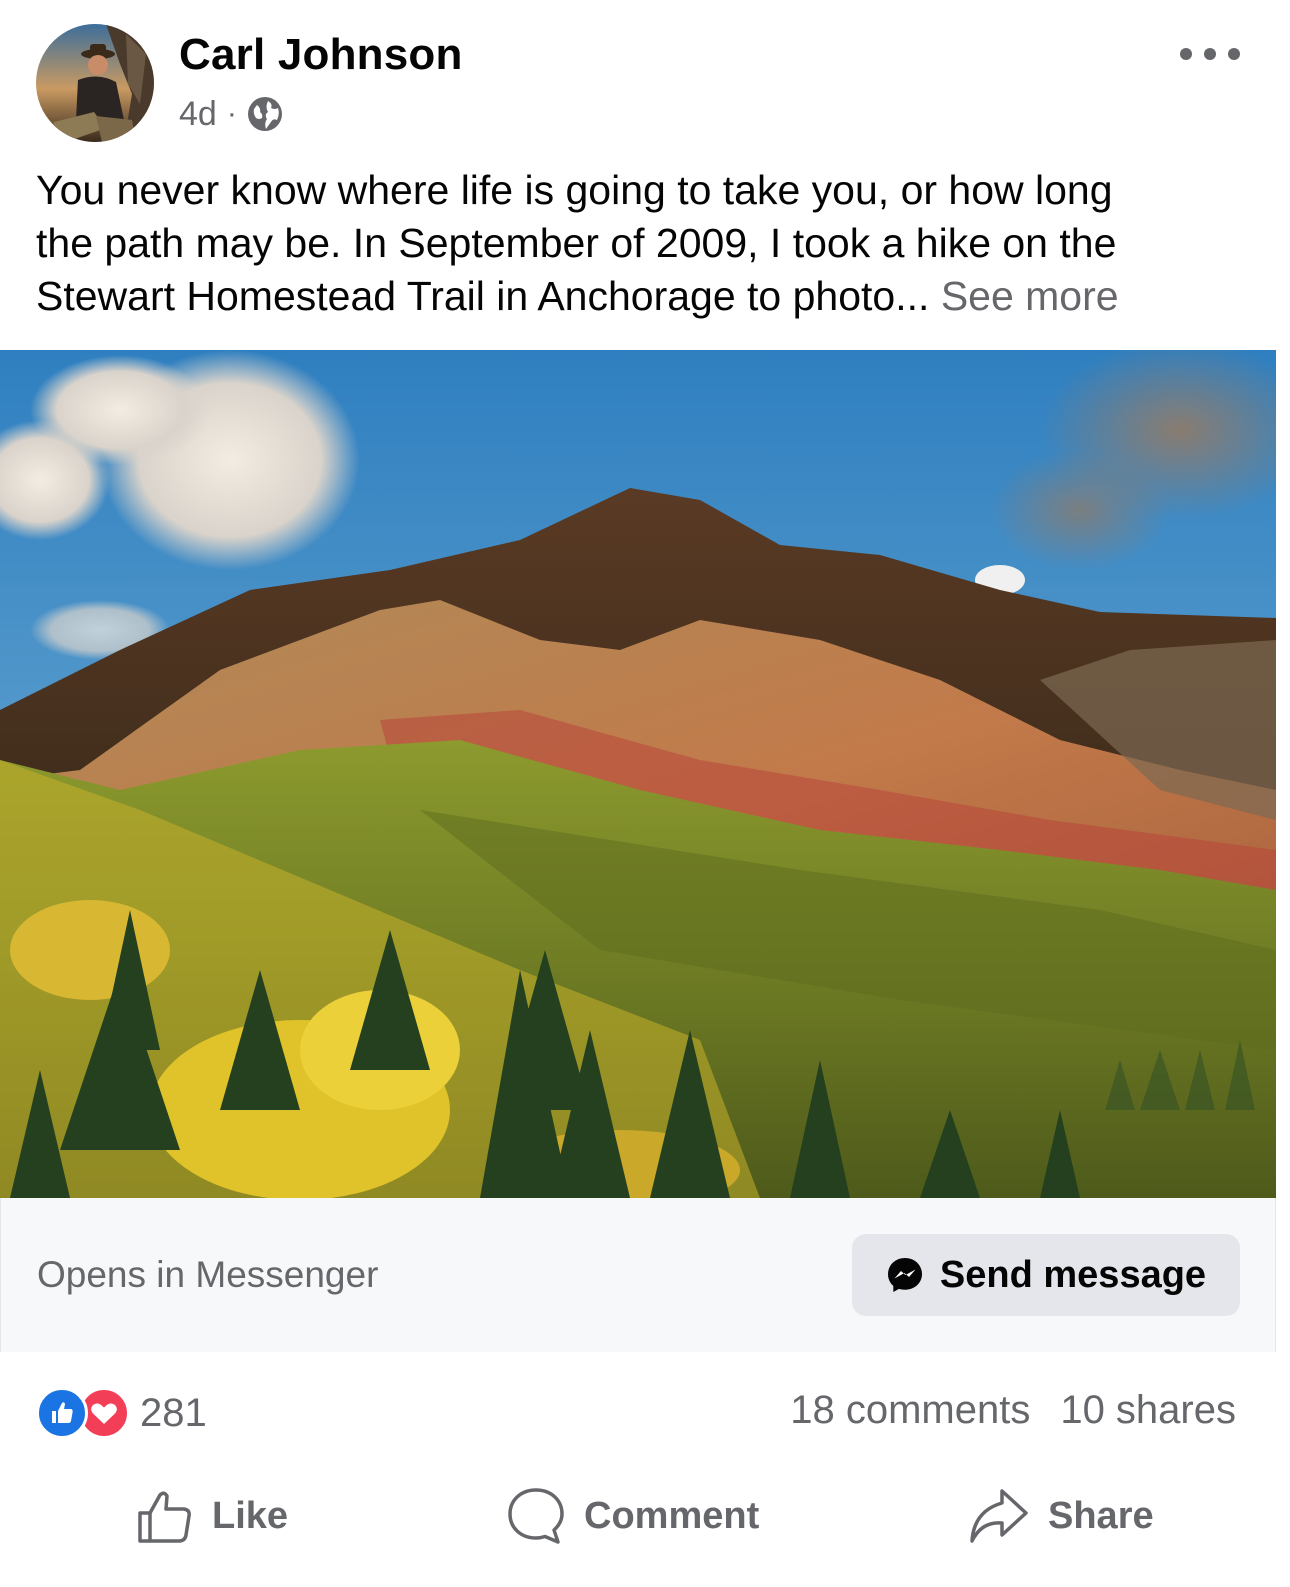 The width and height of the screenshot is (1290, 1587). What do you see at coordinates (250, 1515) in the screenshot?
I see `like-label: Like` at bounding box center [250, 1515].